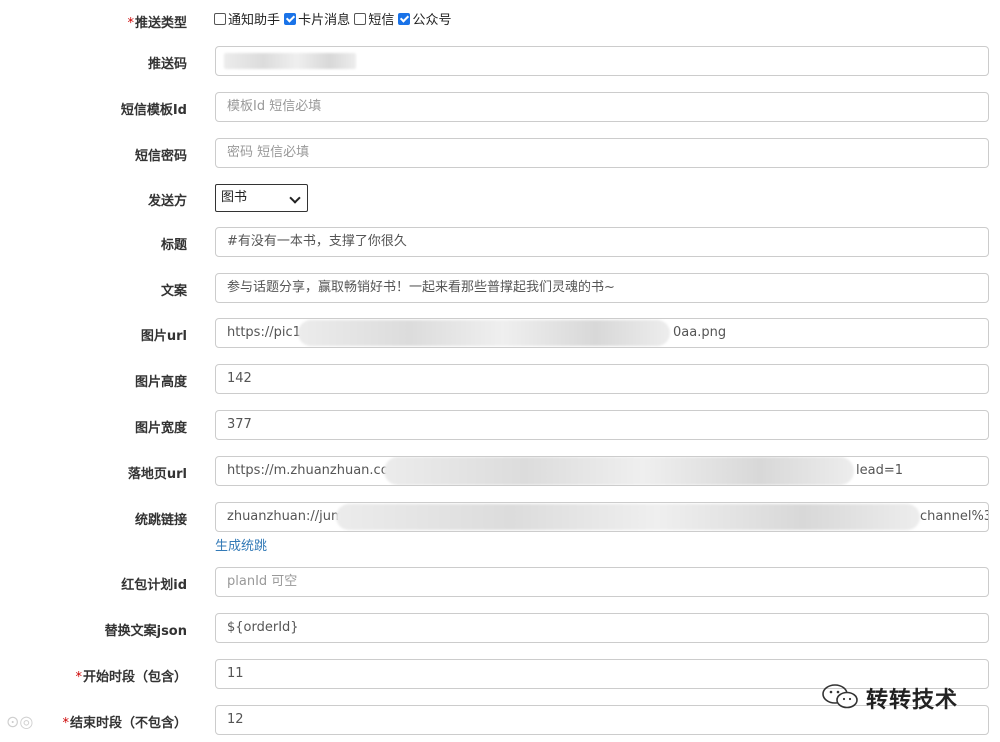 The height and width of the screenshot is (742, 1000). I want to click on sms-password-input: 密码 短信必填, so click(602, 153).